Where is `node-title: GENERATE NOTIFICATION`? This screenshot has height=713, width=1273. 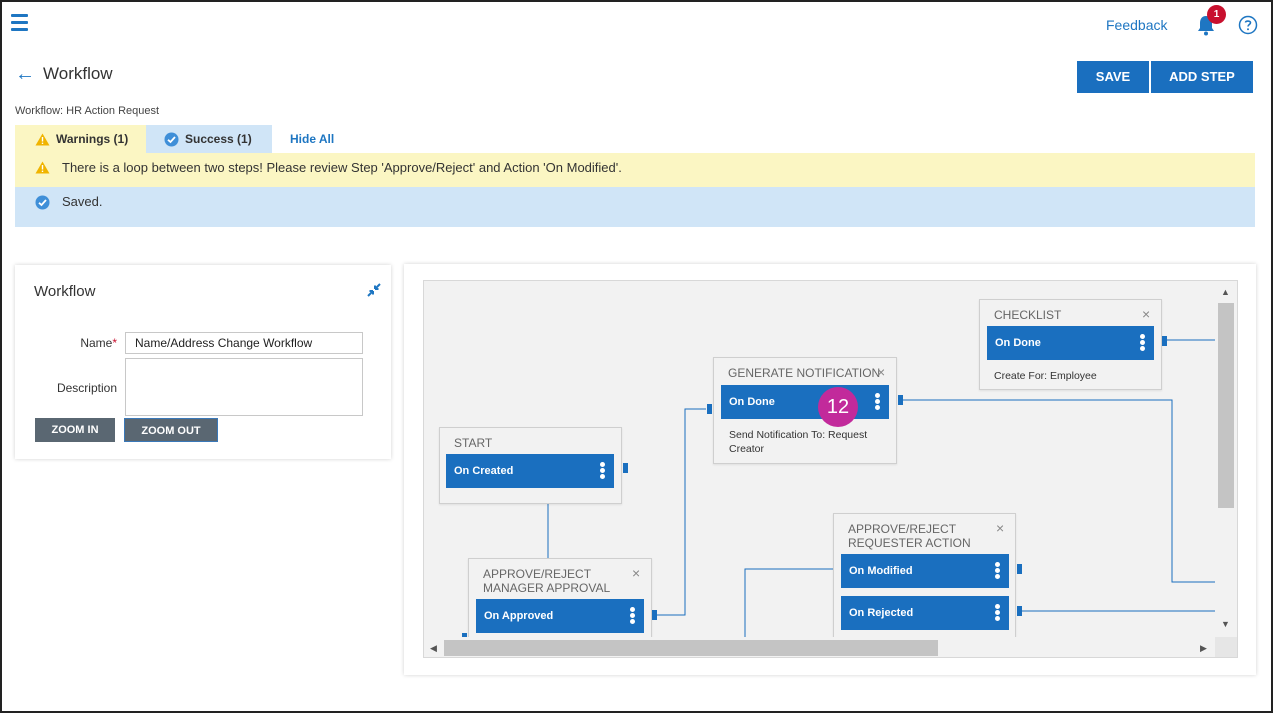
node-title: GENERATE NOTIFICATION is located at coordinates (804, 373).